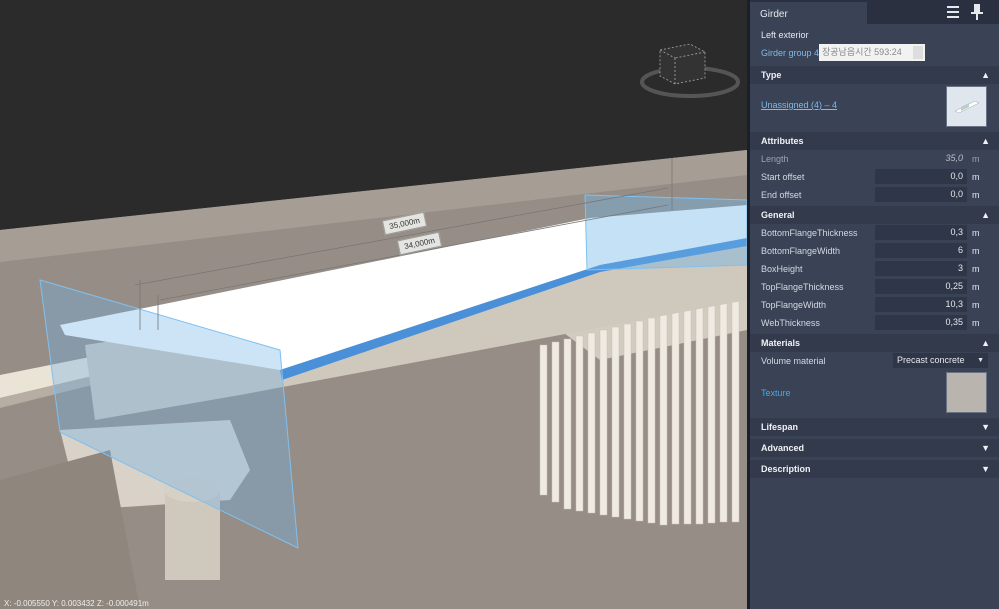 This screenshot has height=609, width=999. What do you see at coordinates (782, 141) in the screenshot?
I see `section-attributes-label: Attributes` at bounding box center [782, 141].